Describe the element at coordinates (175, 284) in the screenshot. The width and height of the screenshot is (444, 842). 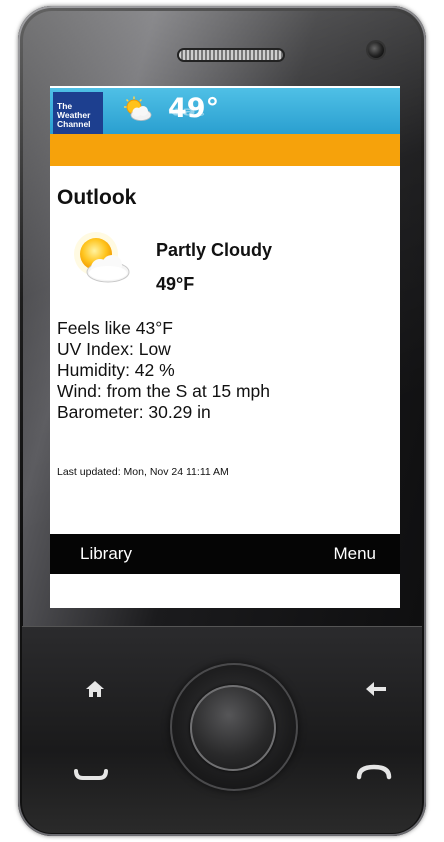
I see `condition-temperature: 49°F` at that location.